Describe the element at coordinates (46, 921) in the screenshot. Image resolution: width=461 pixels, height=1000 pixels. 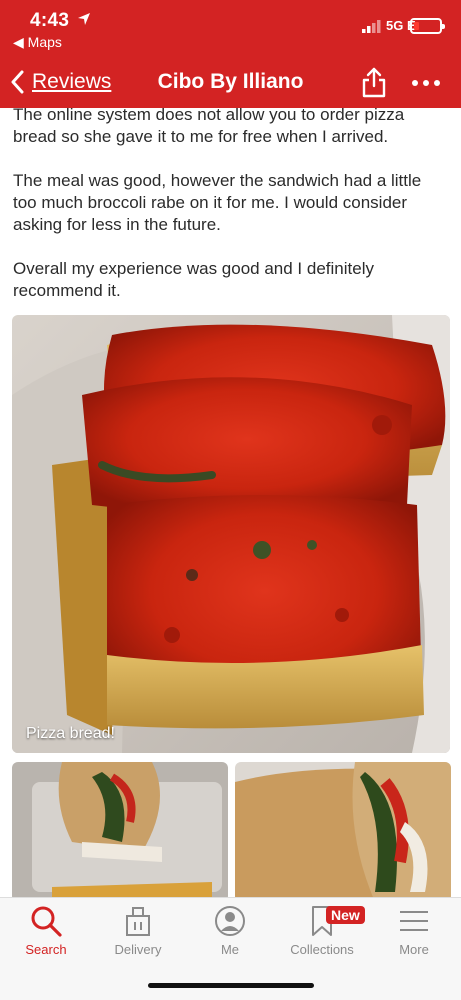
I see `search-icon` at that location.